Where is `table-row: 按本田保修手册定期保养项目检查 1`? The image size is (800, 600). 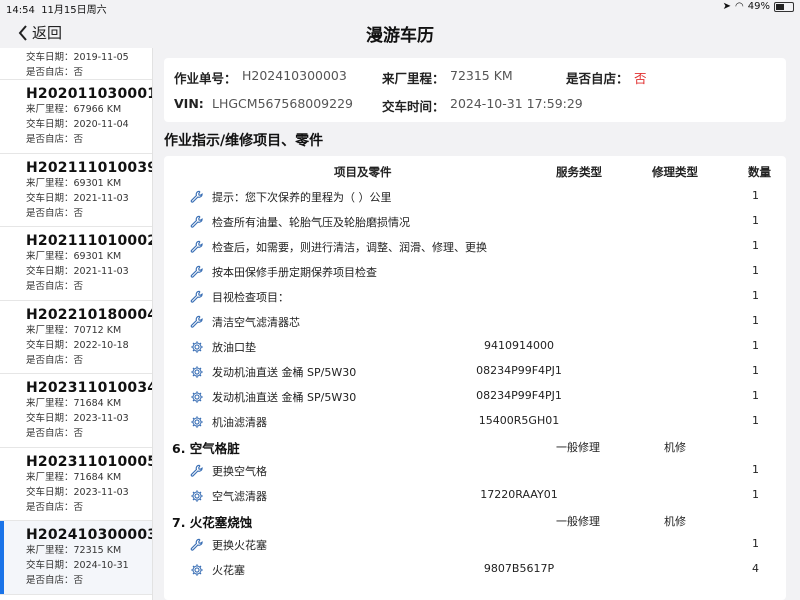 table-row: 按本田保修手册定期保养项目检查 1 is located at coordinates (475, 271).